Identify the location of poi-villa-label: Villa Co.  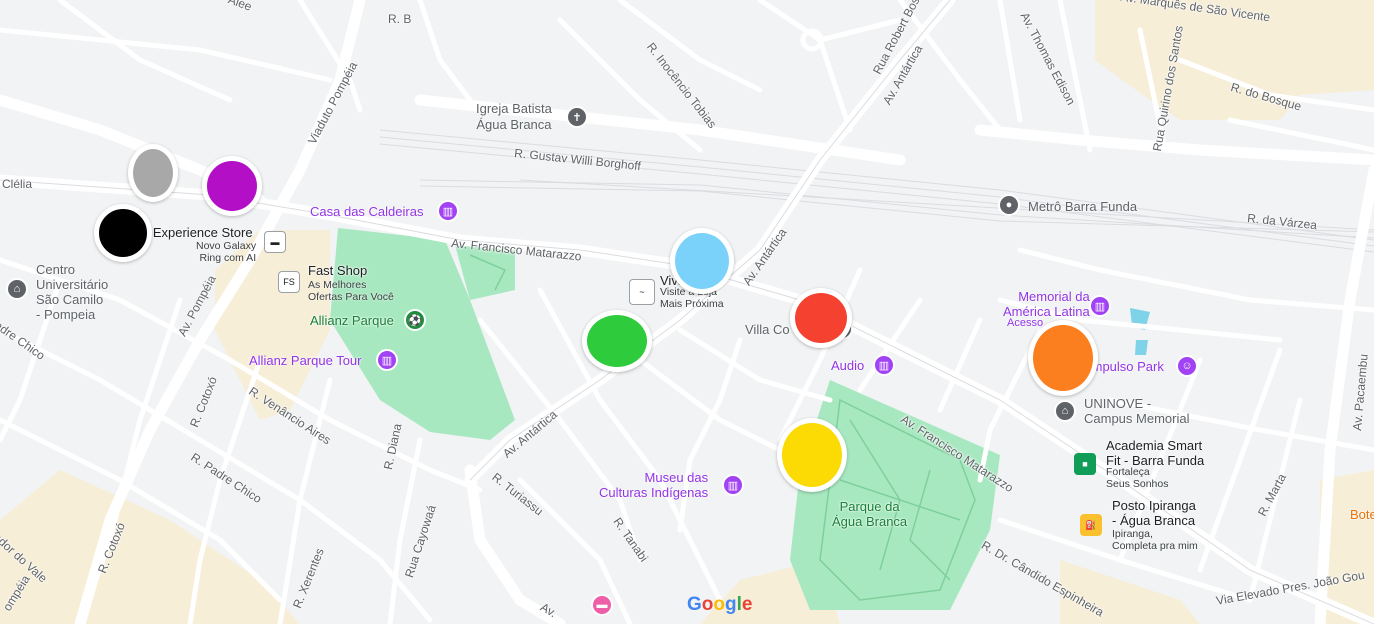
(767, 329).